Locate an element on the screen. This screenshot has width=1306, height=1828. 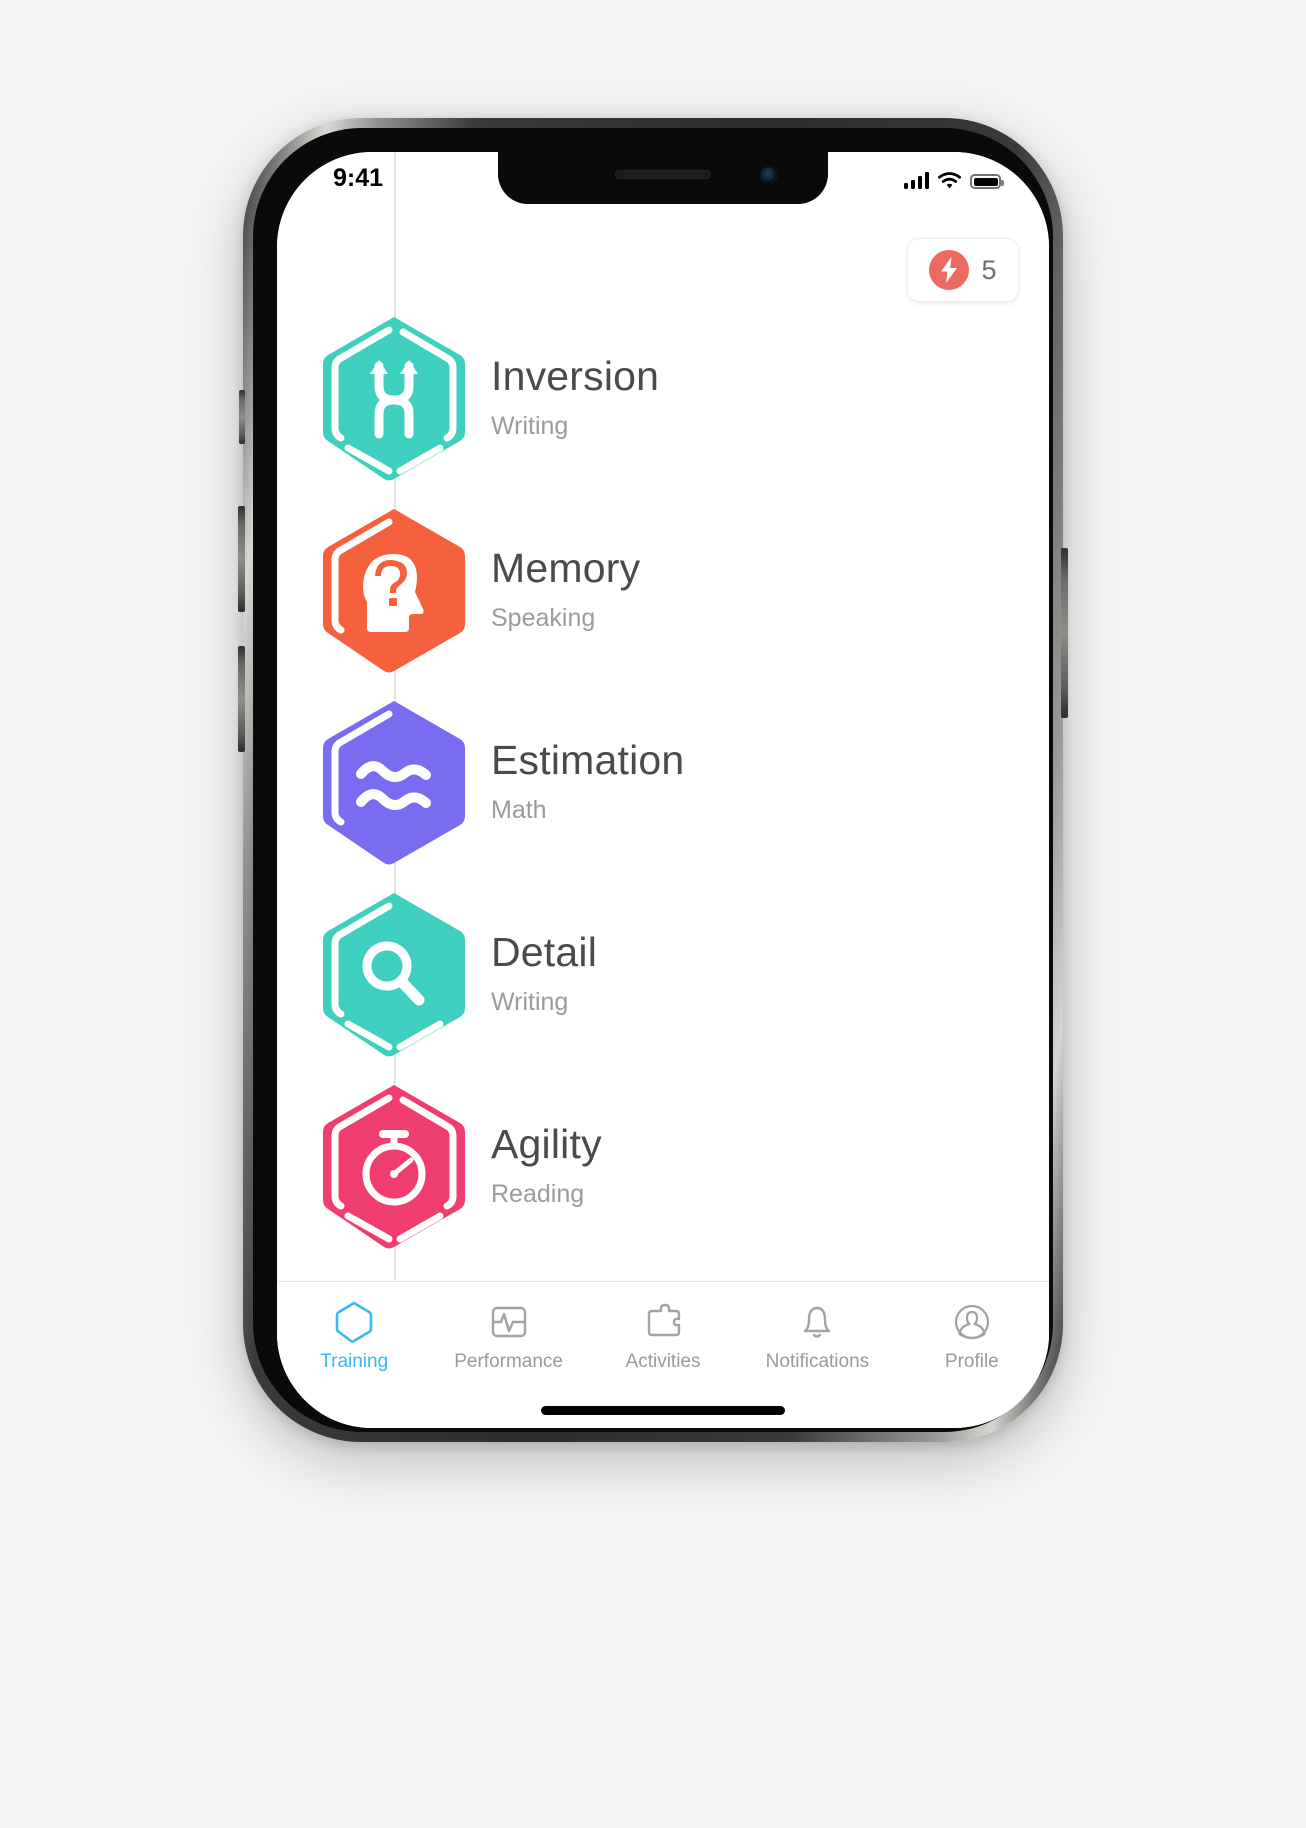
skill-title: Estimation is located at coordinates (588, 760).